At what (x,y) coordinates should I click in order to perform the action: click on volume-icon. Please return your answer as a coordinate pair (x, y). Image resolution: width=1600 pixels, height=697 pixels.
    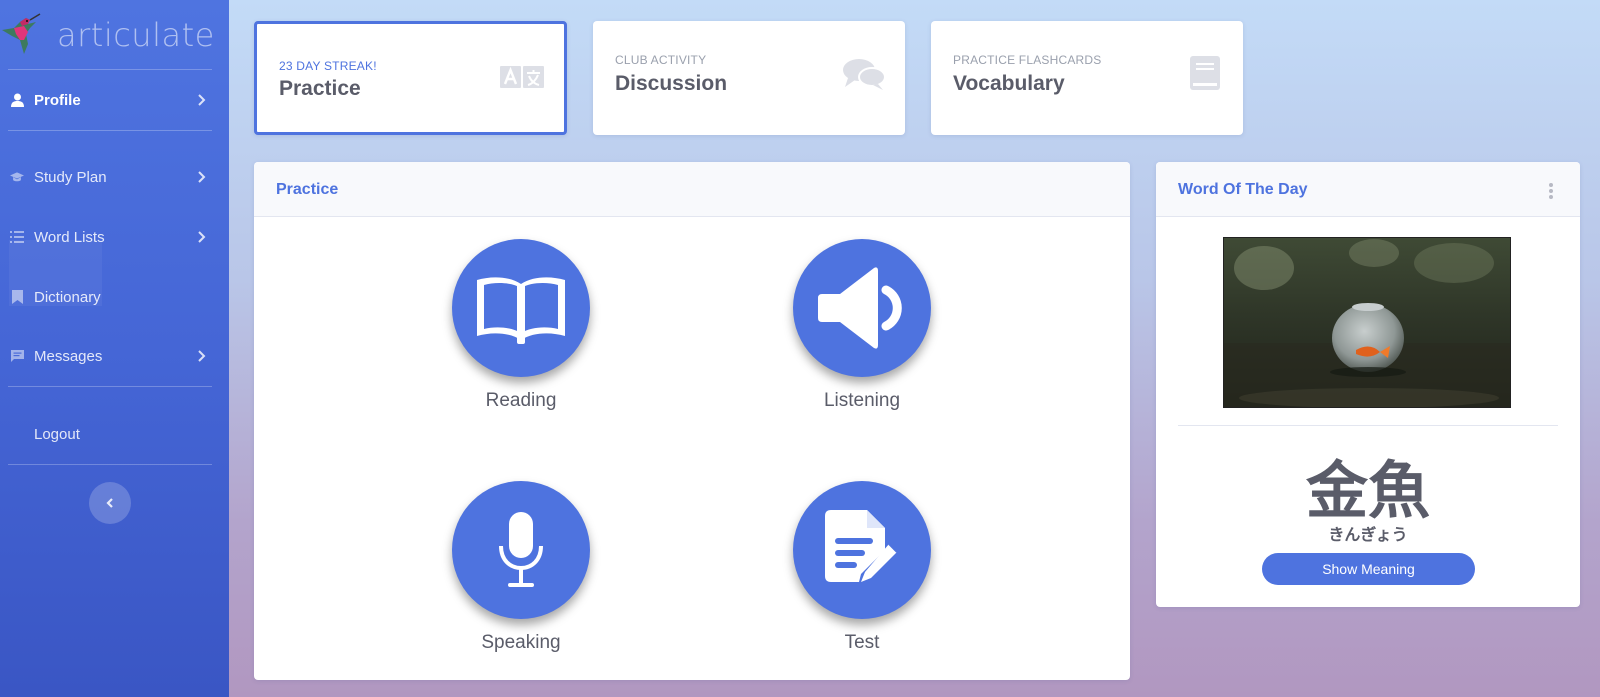
    Looking at the image, I should click on (860, 308).